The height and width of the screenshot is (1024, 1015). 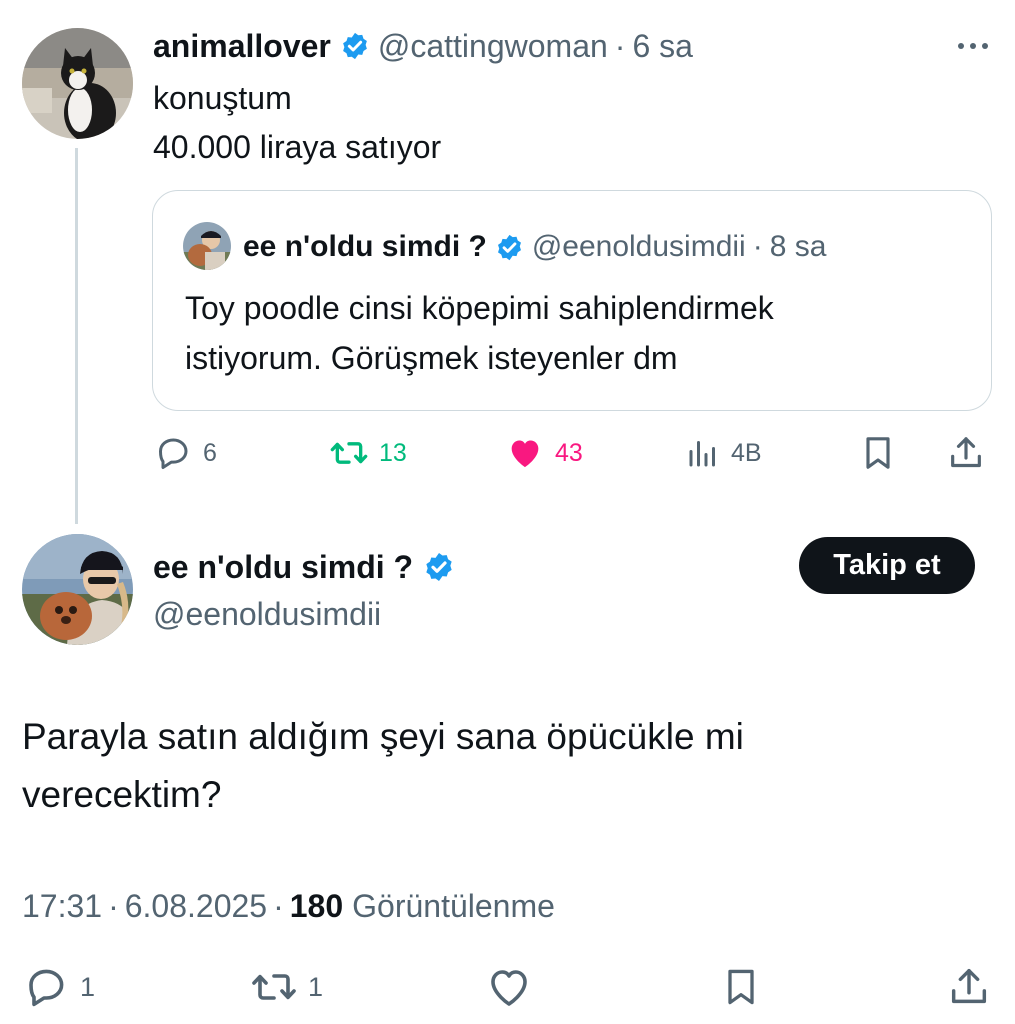 I want to click on views-label: Görüntülenme, so click(x=453, y=905).